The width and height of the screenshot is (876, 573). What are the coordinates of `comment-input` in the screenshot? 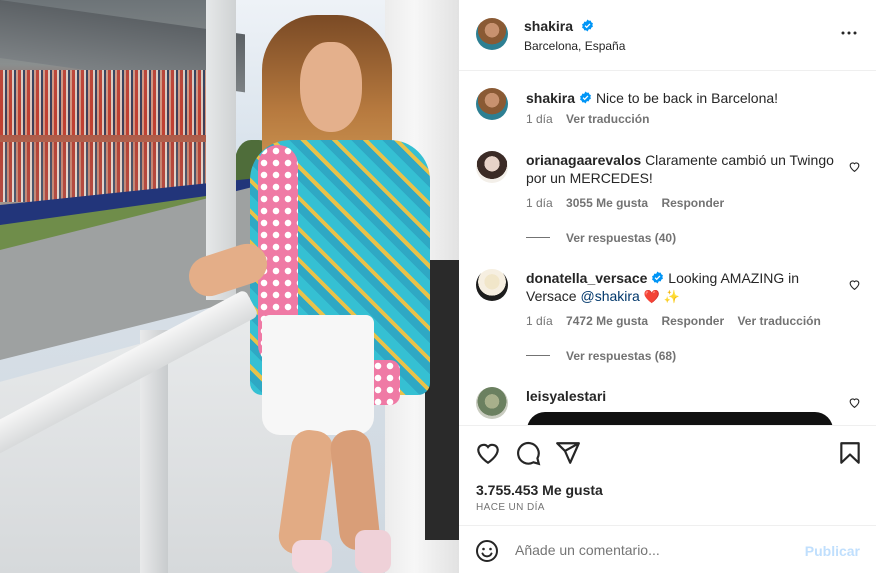 It's located at (645, 550).